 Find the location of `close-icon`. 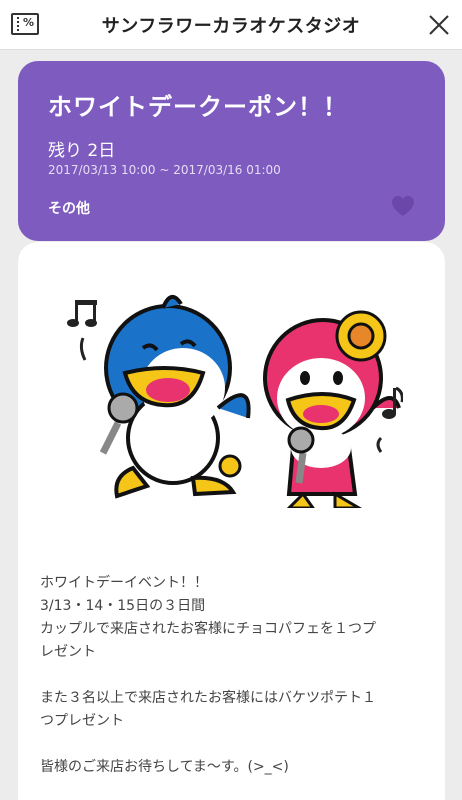

close-icon is located at coordinates (439, 25).